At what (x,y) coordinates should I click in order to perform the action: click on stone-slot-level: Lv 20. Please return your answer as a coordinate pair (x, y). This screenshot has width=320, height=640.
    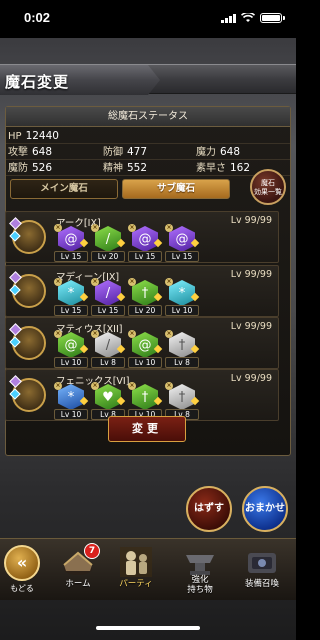
    Looking at the image, I should click on (108, 256).